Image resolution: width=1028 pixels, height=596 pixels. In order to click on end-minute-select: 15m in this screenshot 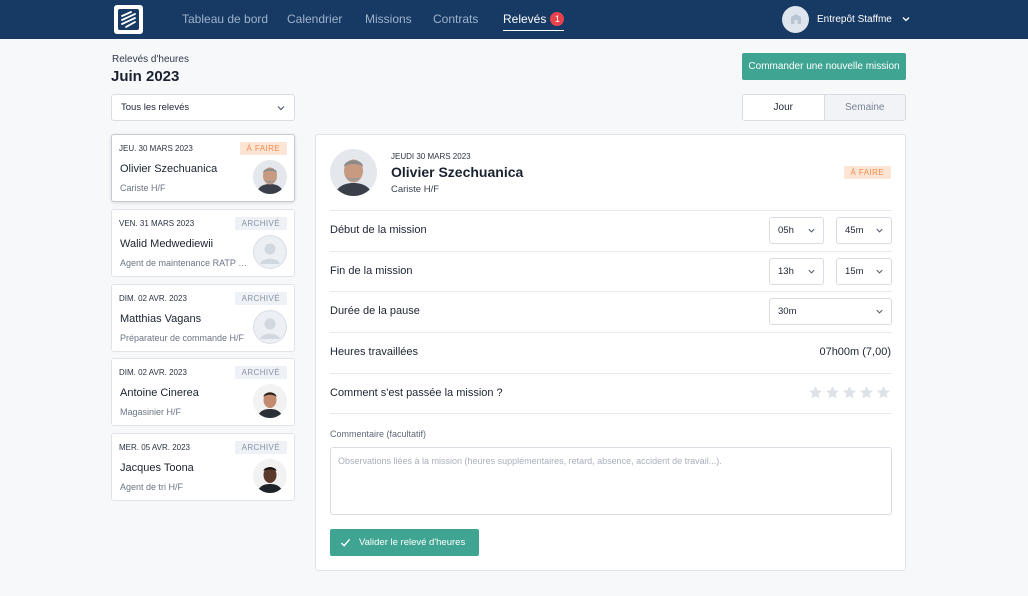, I will do `click(864, 271)`.